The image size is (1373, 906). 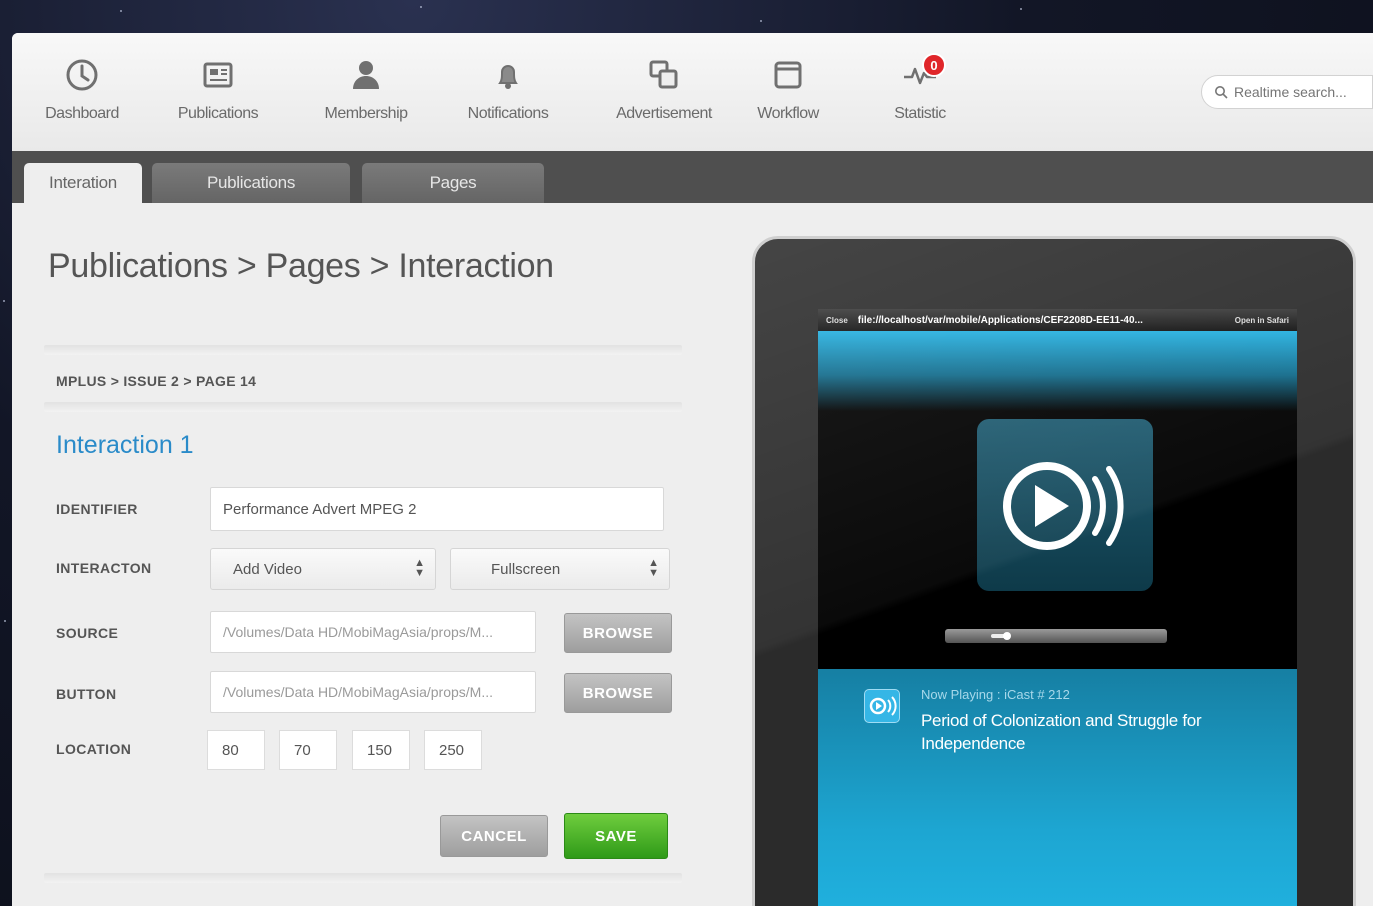 I want to click on clock-icon, so click(x=82, y=75).